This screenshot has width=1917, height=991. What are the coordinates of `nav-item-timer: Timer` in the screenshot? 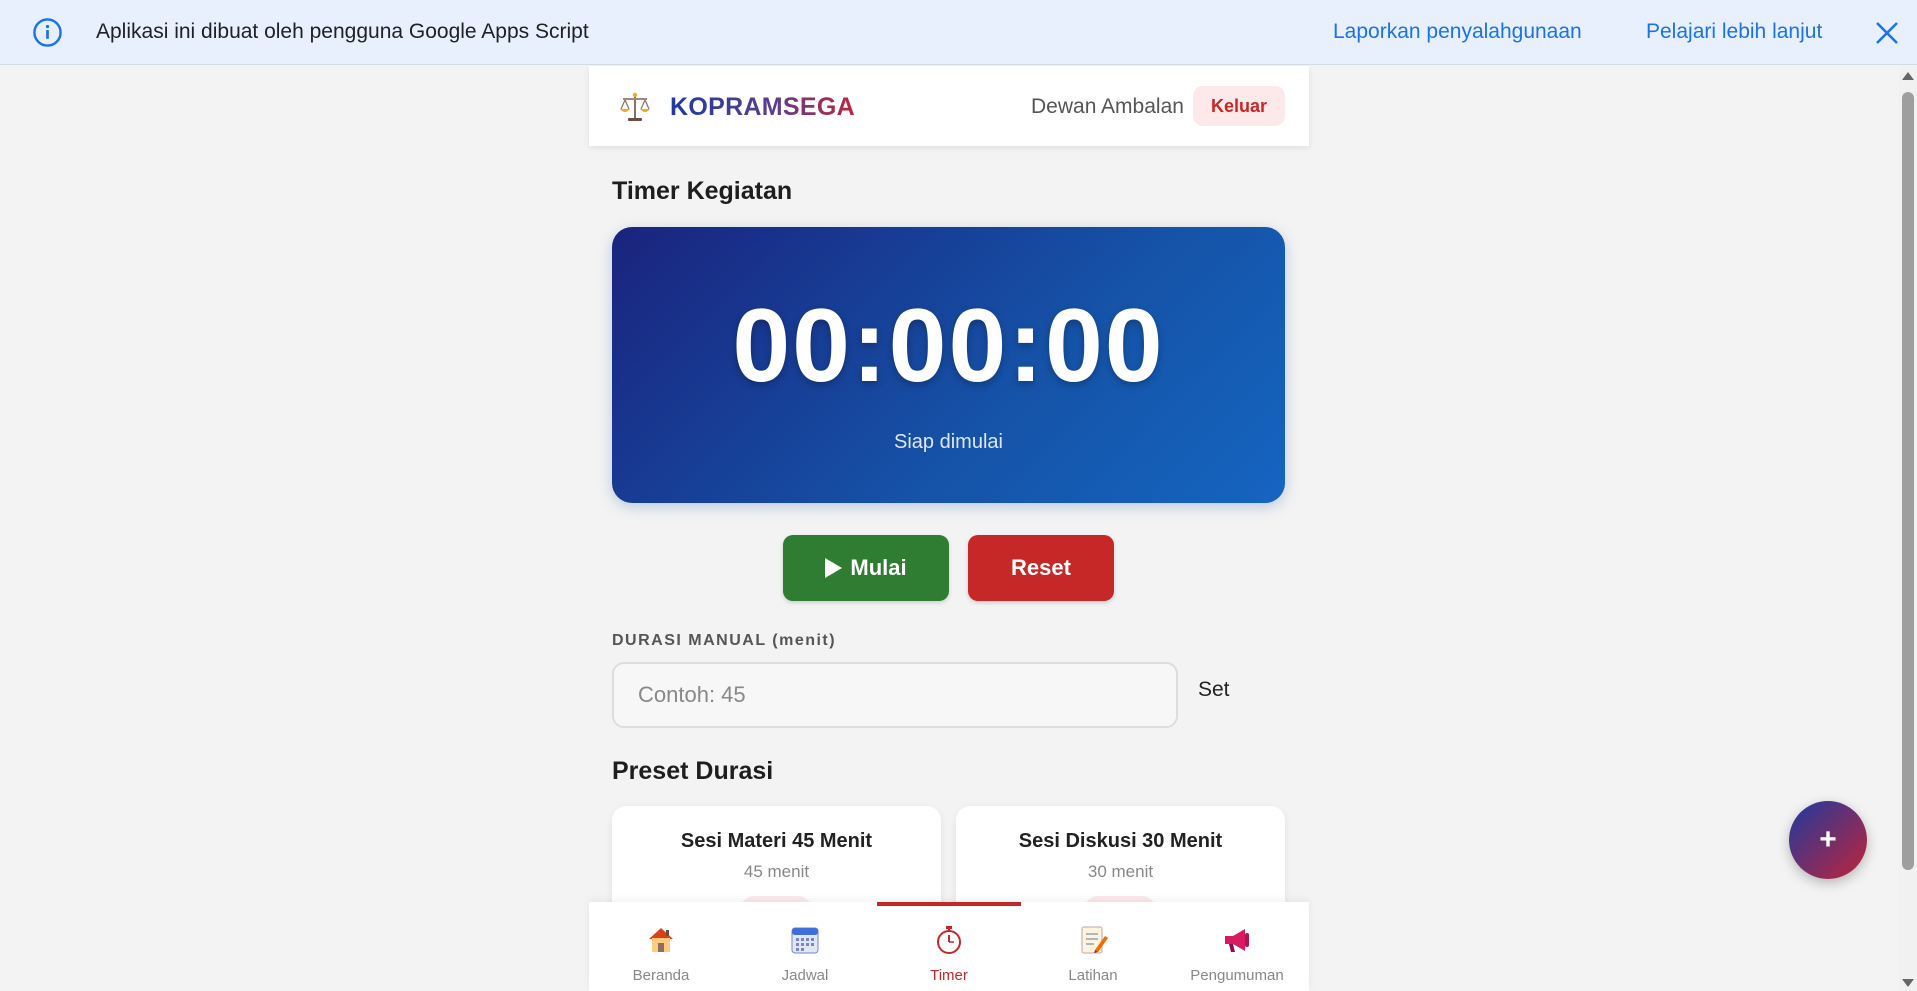 It's located at (949, 946).